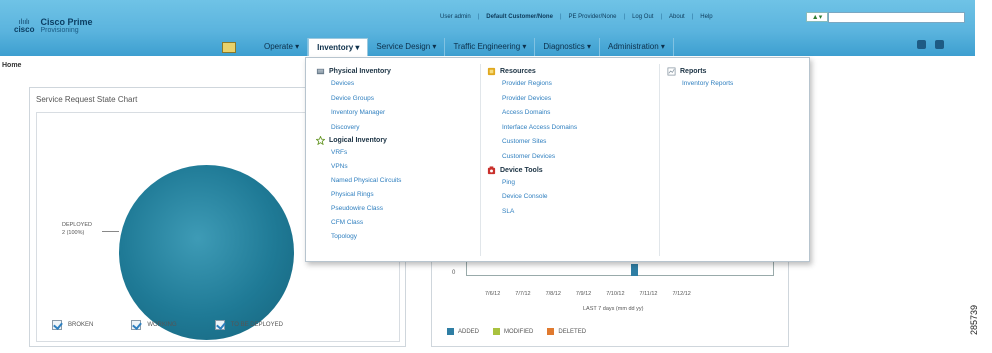 Image resolution: width=992 pixels, height=353 pixels. Describe the element at coordinates (454, 273) in the screenshot. I see `y-tick-label: 0` at that location.